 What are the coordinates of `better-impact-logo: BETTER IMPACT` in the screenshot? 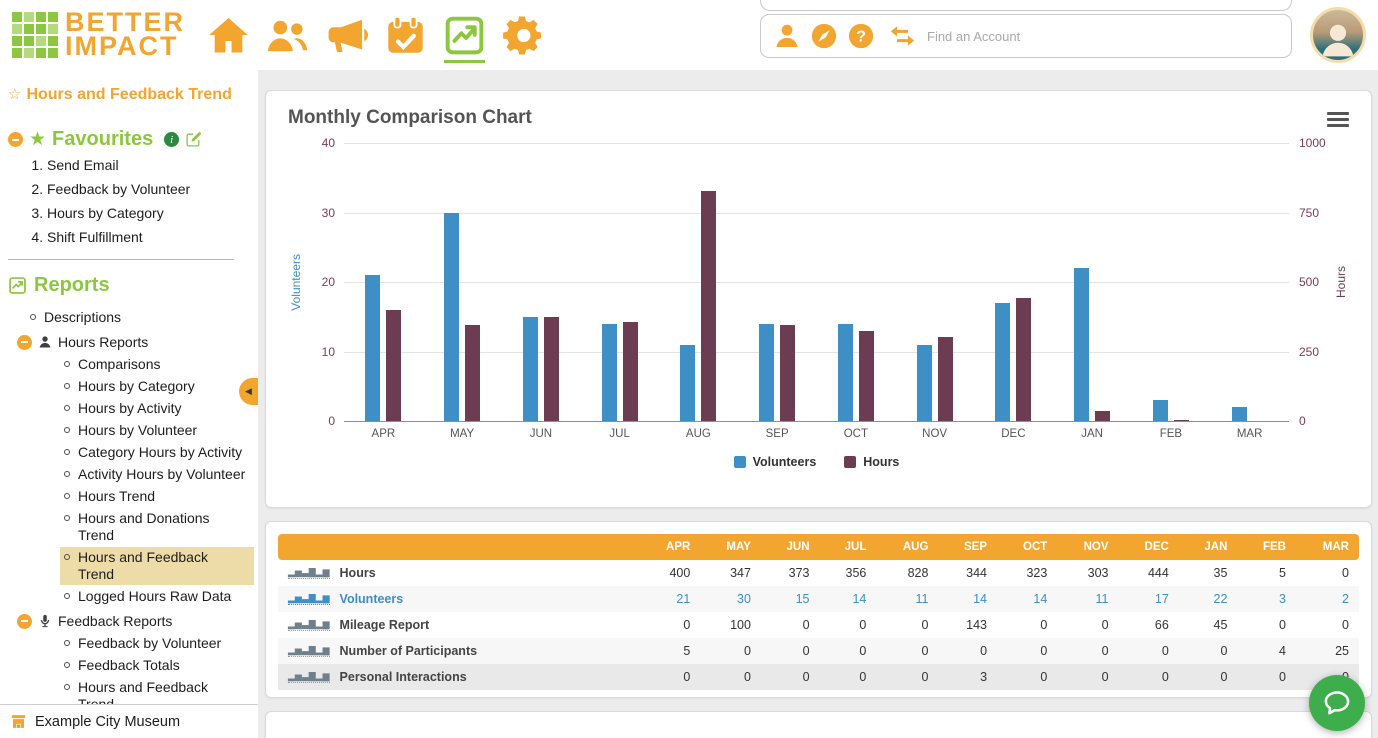 It's located at (98, 34).